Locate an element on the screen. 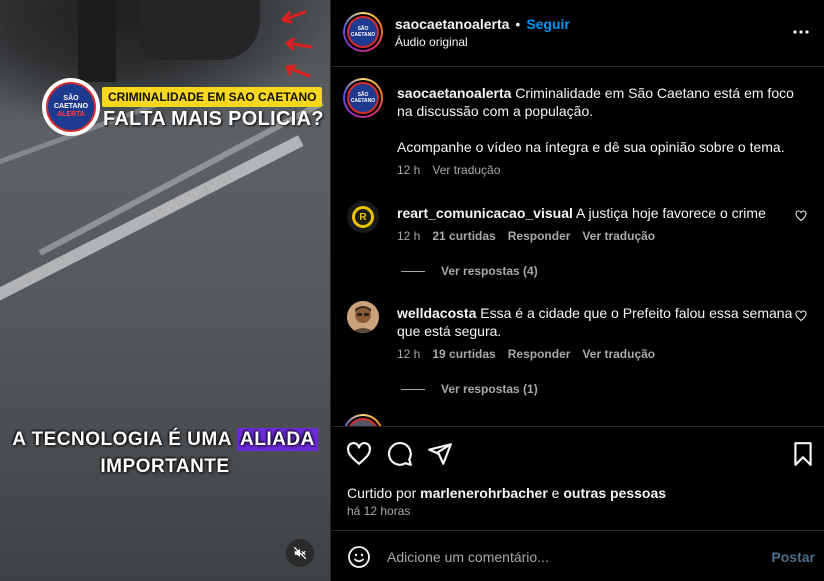 The height and width of the screenshot is (581, 824). caption-time: 12 h is located at coordinates (409, 170).